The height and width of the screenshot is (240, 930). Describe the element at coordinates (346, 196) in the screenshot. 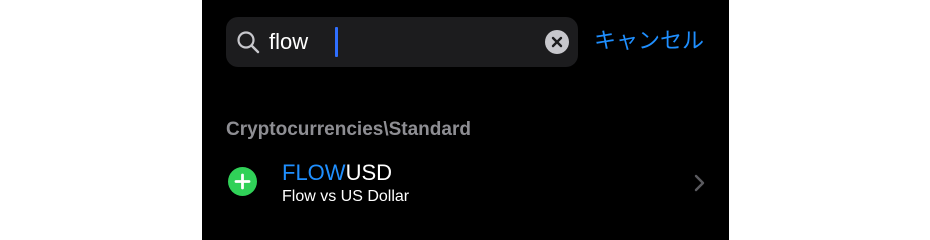

I see `symbol-description: Flow vs US Dollar` at that location.